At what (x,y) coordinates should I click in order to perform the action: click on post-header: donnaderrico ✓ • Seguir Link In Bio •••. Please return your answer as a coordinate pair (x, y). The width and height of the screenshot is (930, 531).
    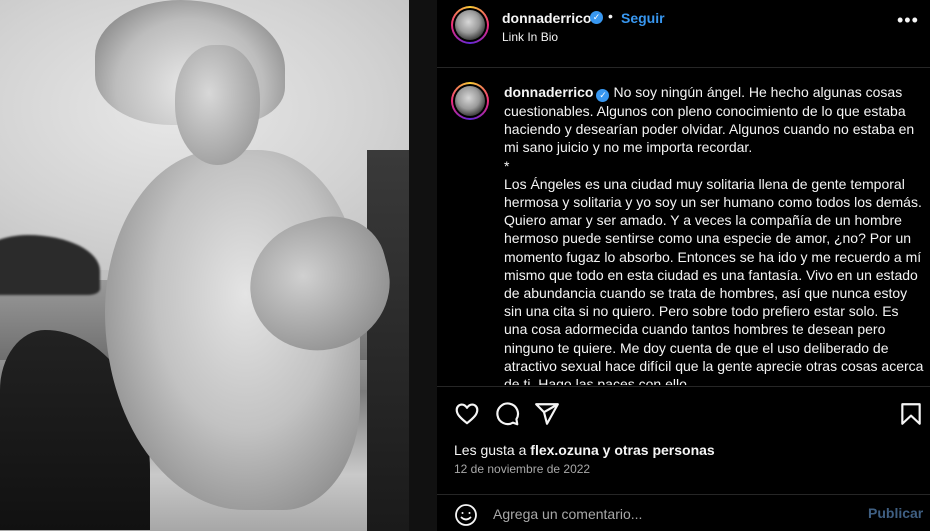
    Looking at the image, I should click on (683, 34).